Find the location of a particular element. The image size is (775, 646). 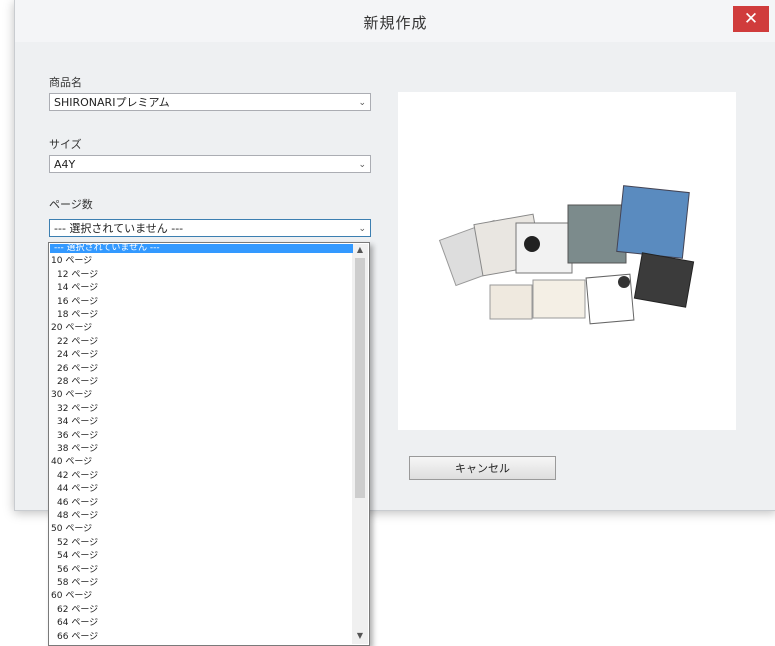

photo-album-illustration is located at coordinates (566, 255).